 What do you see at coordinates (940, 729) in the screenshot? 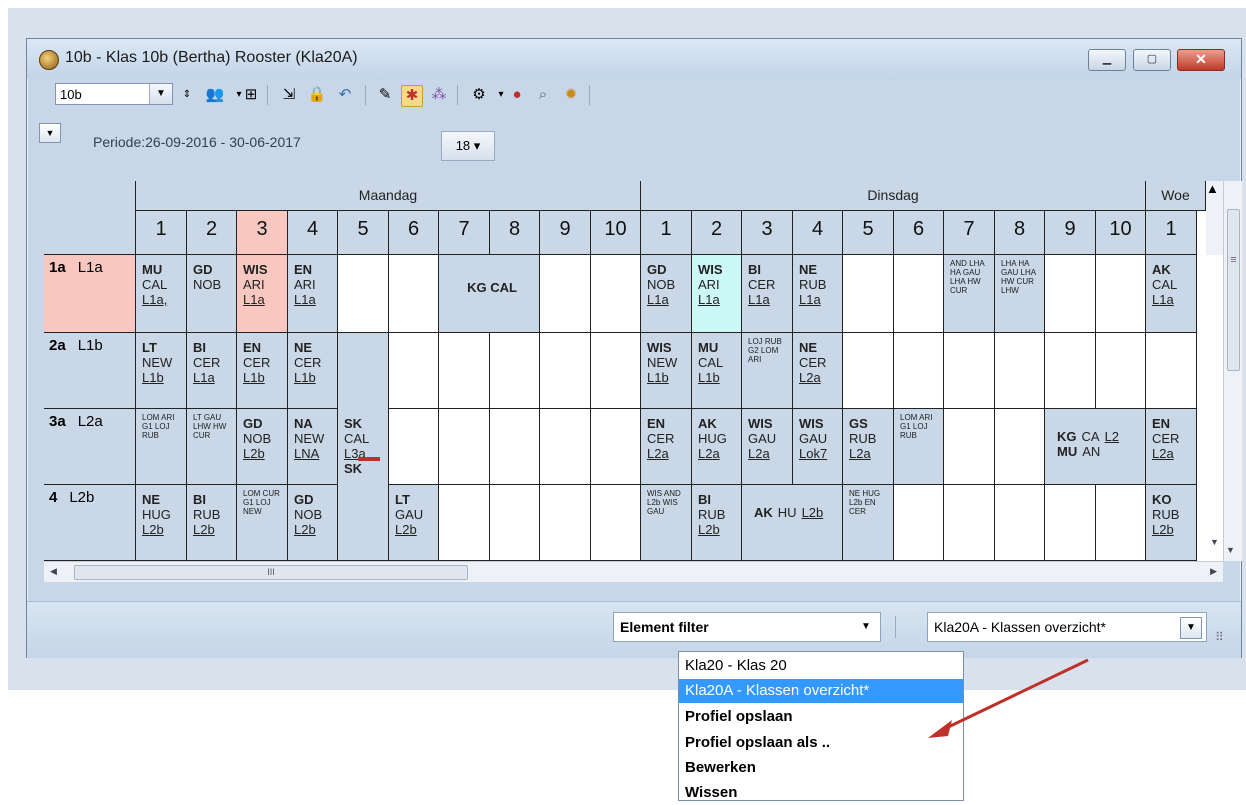
I see `red-arrowhead-icon` at bounding box center [940, 729].